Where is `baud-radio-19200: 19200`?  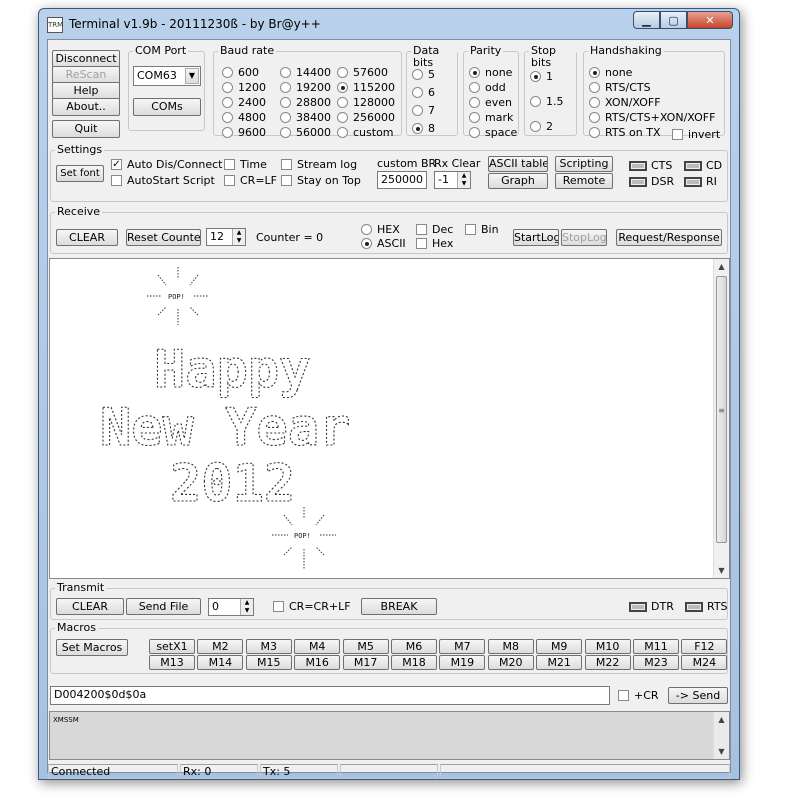
baud-radio-19200: 19200 is located at coordinates (305, 87).